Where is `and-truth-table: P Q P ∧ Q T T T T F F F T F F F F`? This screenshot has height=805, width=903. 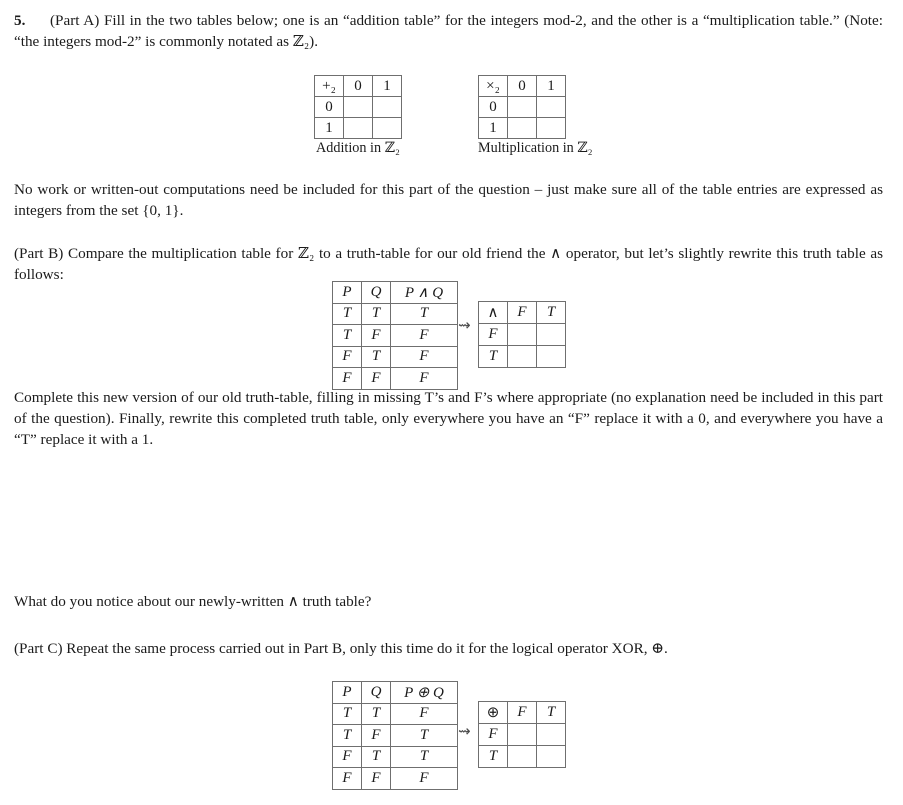 and-truth-table: P Q P ∧ Q T T T T F F F T F F F F is located at coordinates (395, 335).